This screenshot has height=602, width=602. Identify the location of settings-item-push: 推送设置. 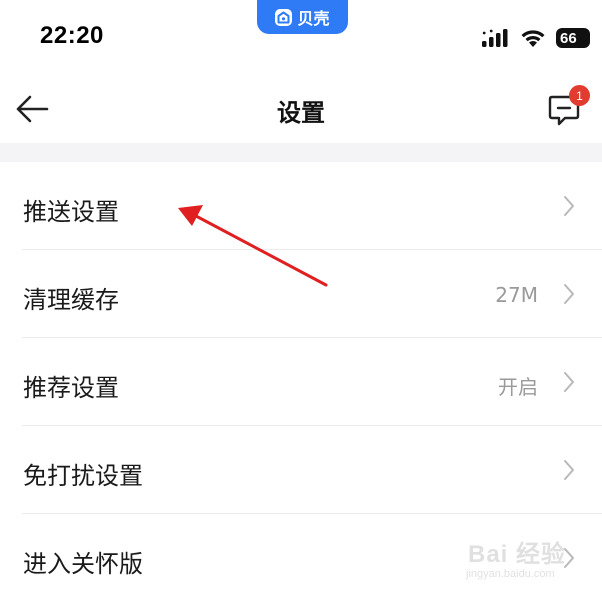
(301, 206).